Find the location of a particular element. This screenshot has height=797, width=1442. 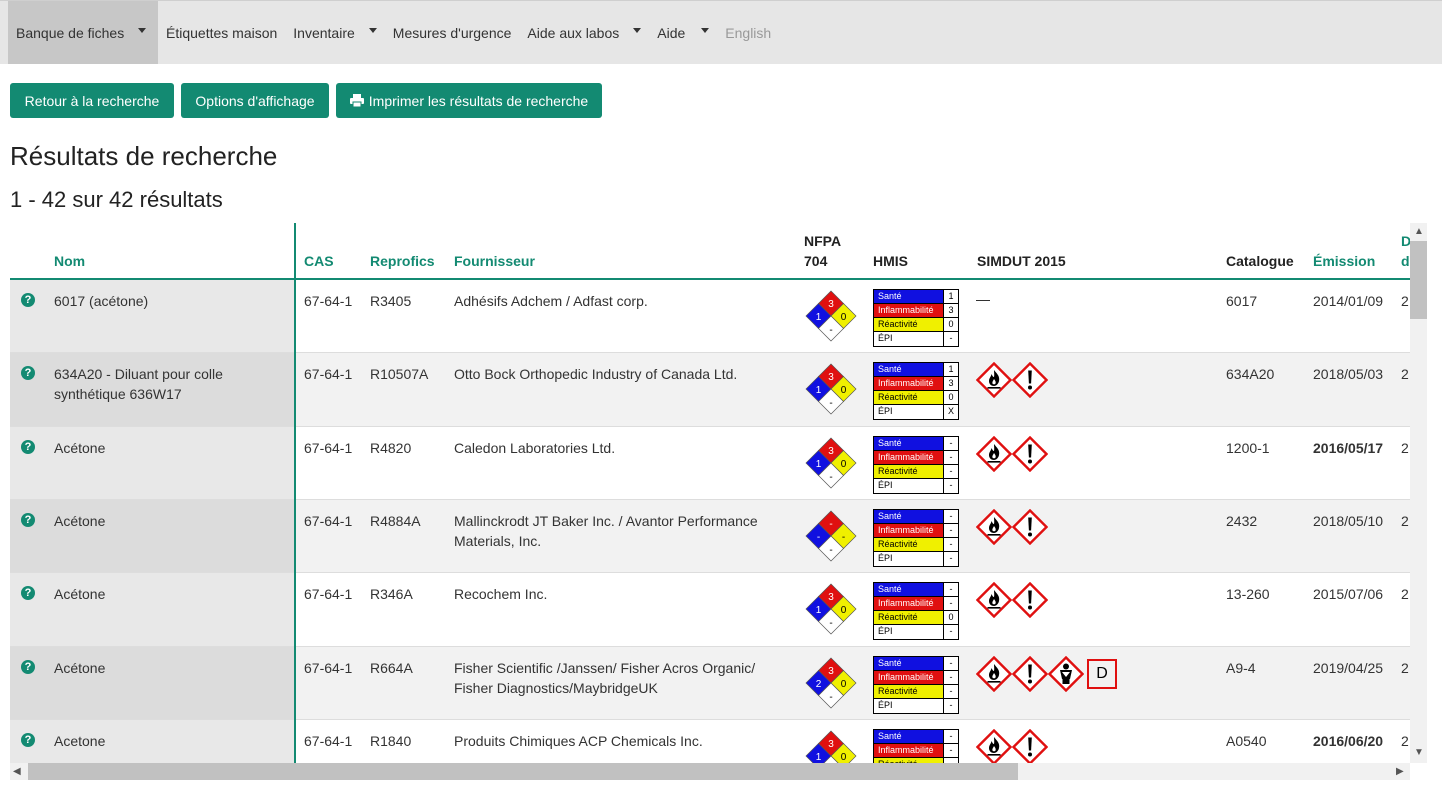

scroll-down-icon: ▼ is located at coordinates (1419, 752).